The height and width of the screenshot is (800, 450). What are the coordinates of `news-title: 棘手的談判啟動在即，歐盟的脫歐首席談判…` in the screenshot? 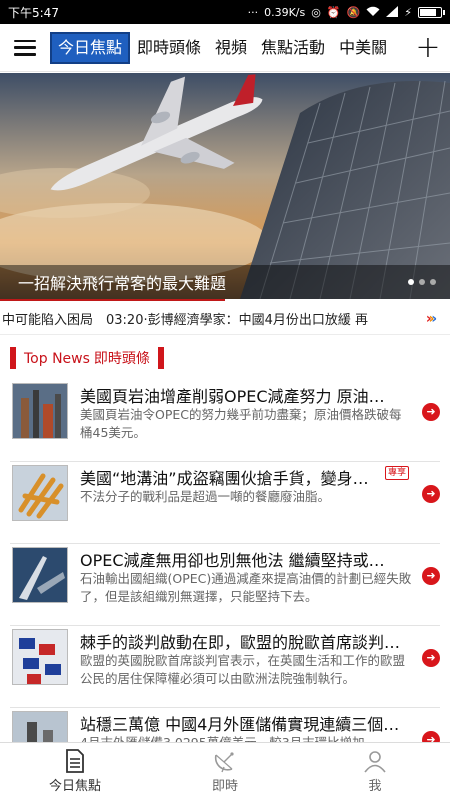 It's located at (240, 642).